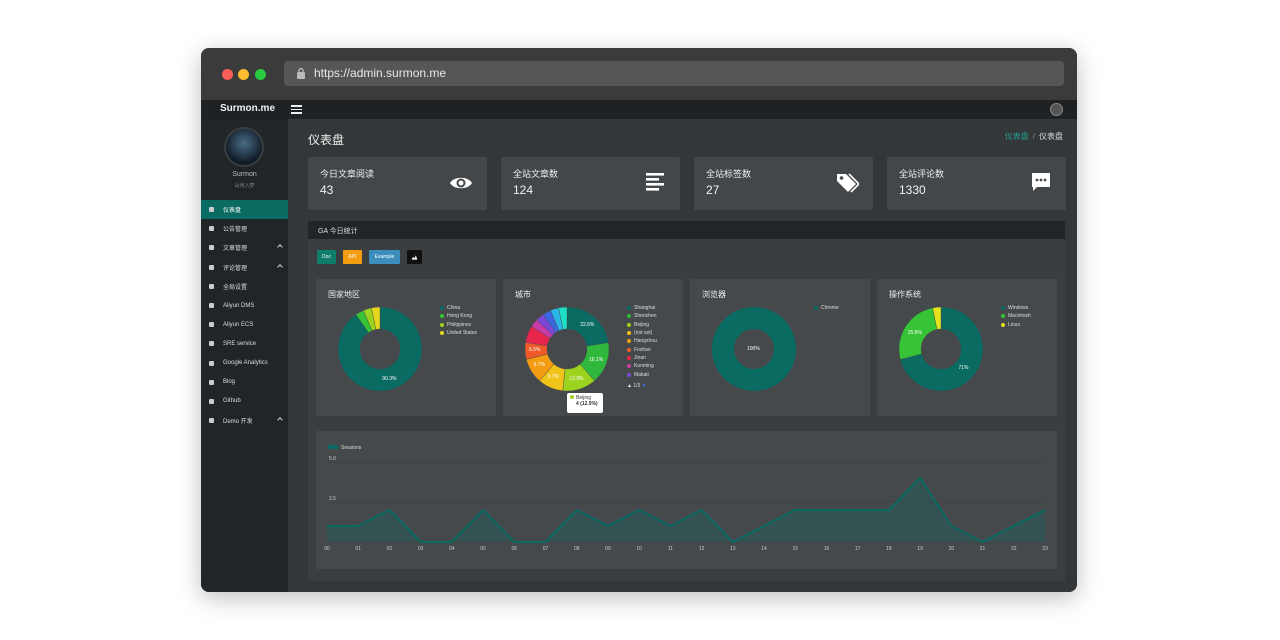 This screenshot has height=640, width=1280. I want to click on x-tick-label: 21, so click(983, 549).